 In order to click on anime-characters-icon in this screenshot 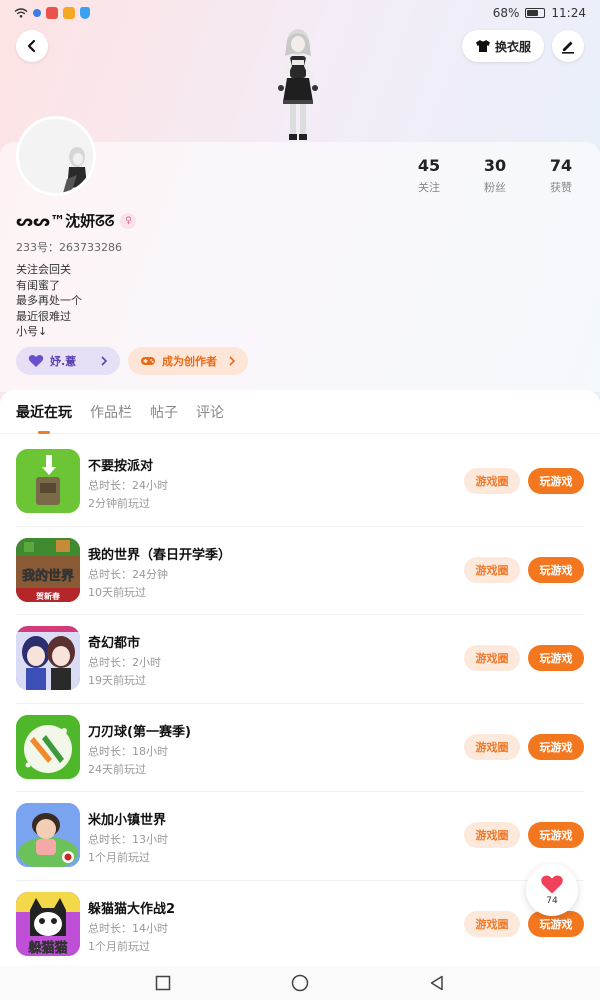, I will do `click(48, 658)`.